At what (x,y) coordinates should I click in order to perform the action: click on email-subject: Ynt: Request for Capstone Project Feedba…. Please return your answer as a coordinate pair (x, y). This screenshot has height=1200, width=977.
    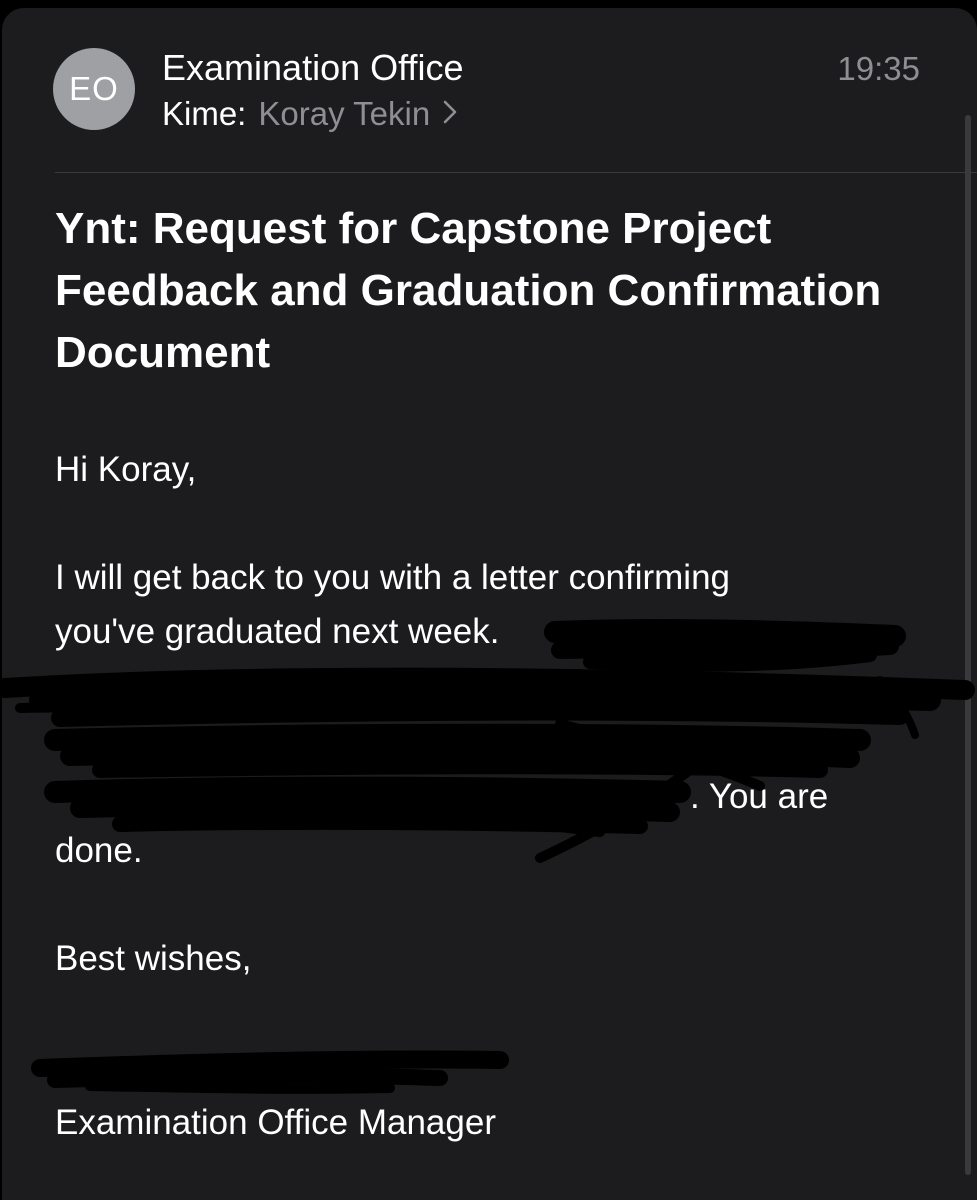
    Looking at the image, I should click on (468, 290).